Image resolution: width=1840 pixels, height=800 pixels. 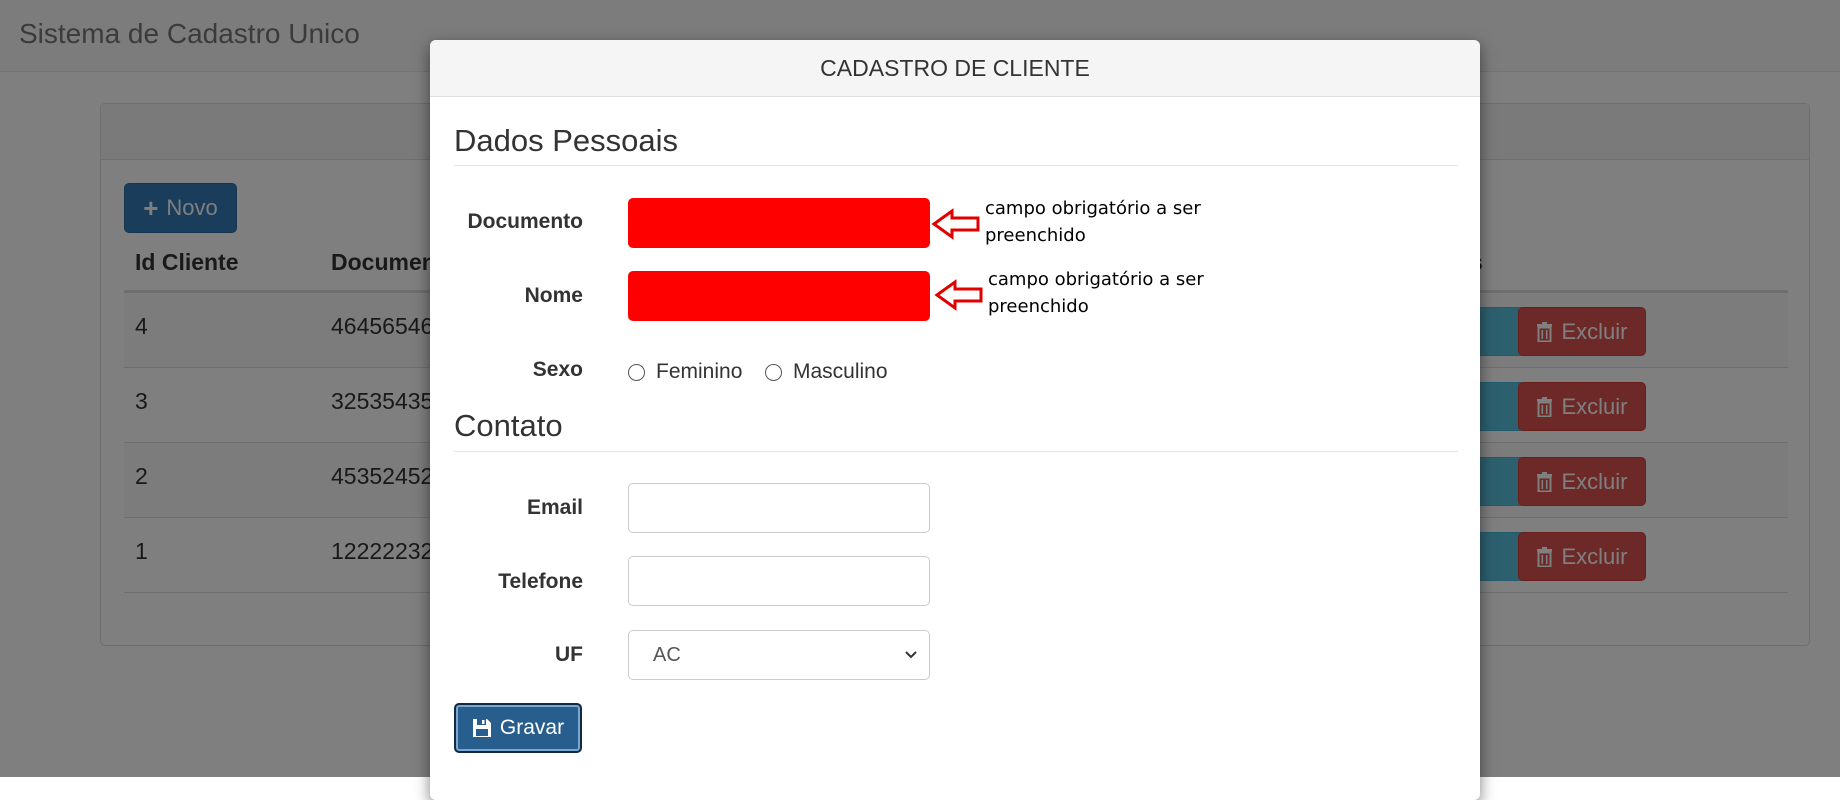 I want to click on label-telefone: Telefone, so click(x=540, y=581).